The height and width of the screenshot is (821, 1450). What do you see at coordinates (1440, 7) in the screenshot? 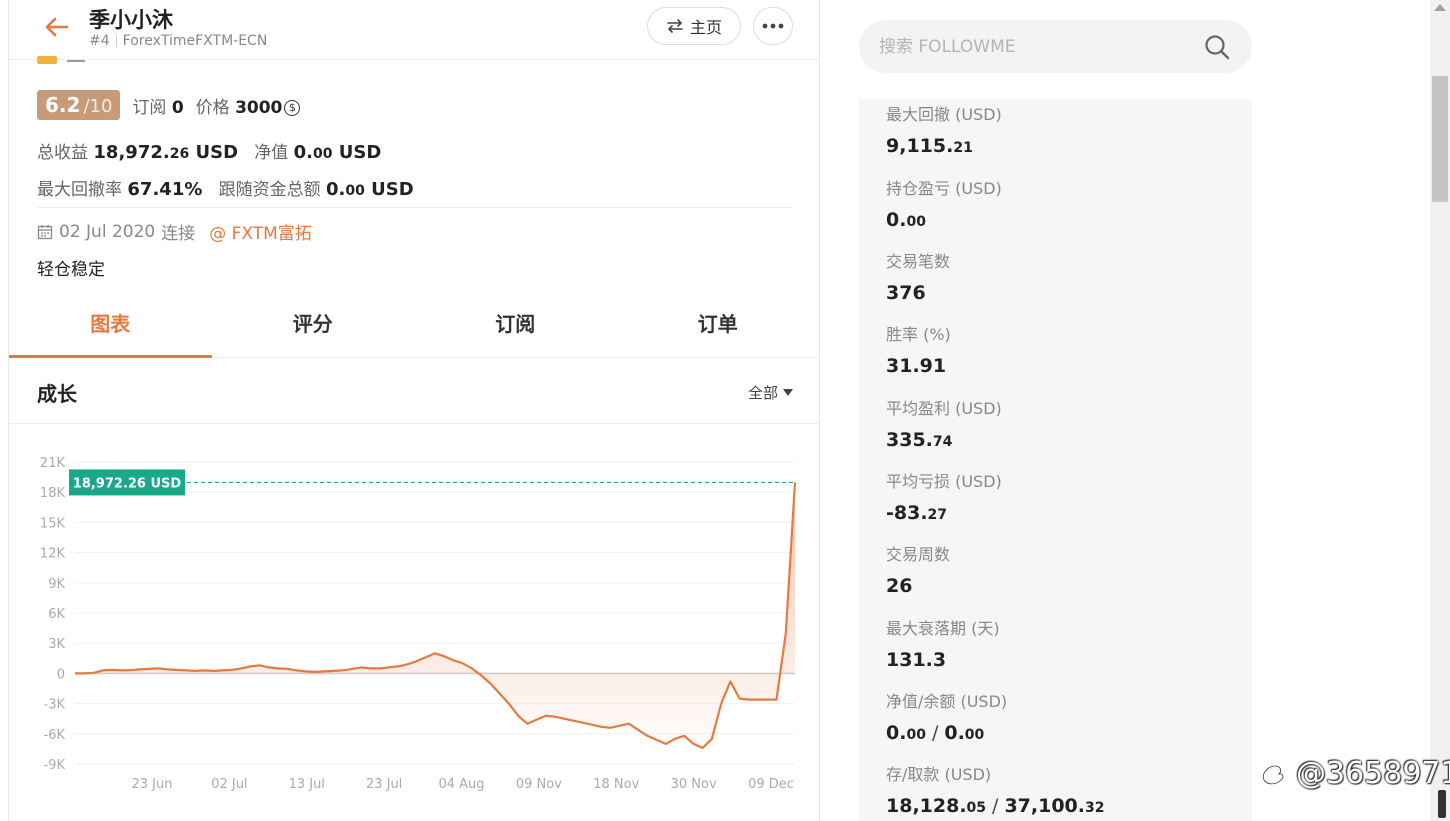
I see `scroll-up-arrow-icon` at bounding box center [1440, 7].